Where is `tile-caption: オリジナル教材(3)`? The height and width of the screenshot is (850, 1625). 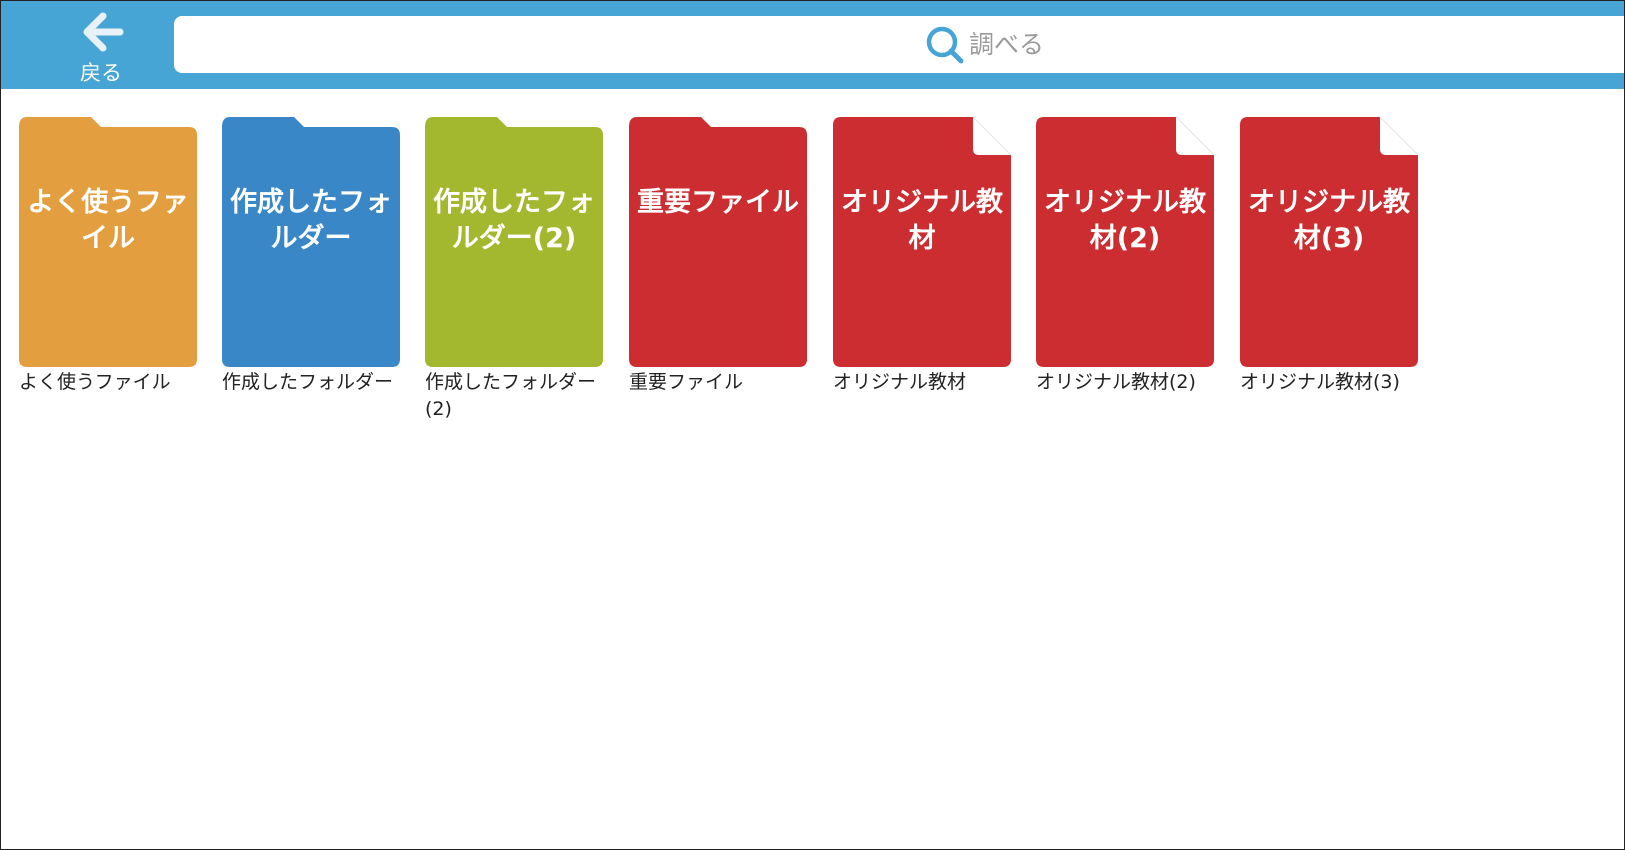
tile-caption: オリジナル教材(3) is located at coordinates (1320, 382).